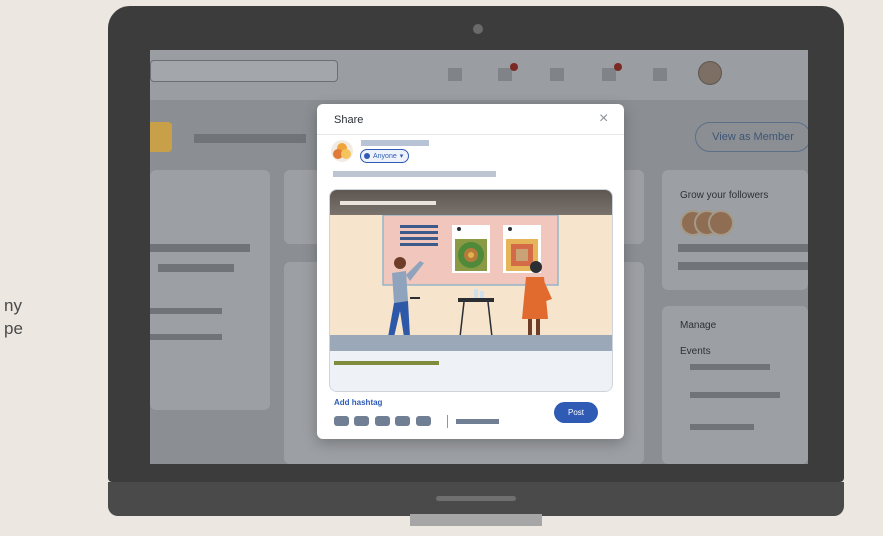 This screenshot has height=536, width=883. I want to click on page-name-placeholder, so click(250, 138).